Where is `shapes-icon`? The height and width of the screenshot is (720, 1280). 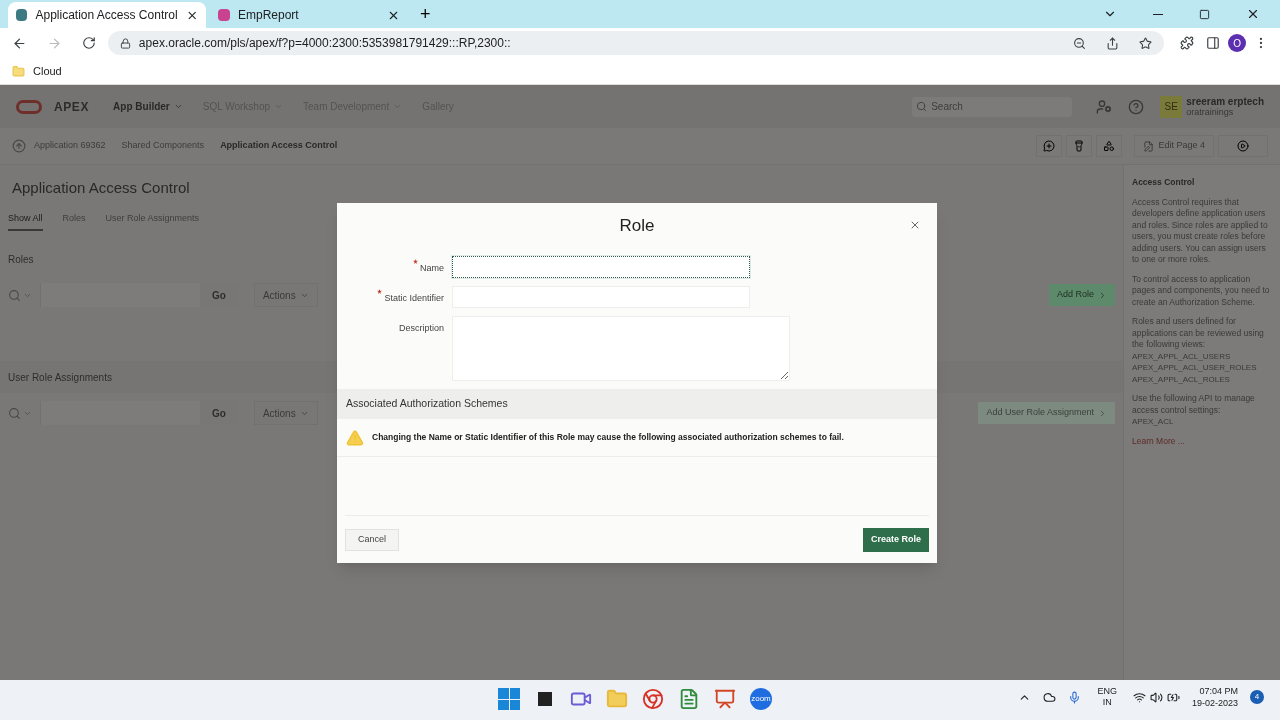 shapes-icon is located at coordinates (1109, 146).